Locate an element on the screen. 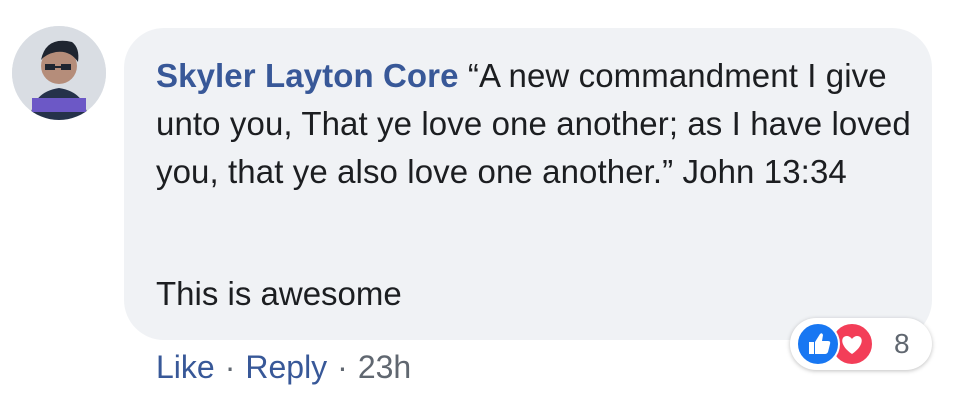 This screenshot has width=980, height=410. reactions-count: 8 is located at coordinates (902, 343).